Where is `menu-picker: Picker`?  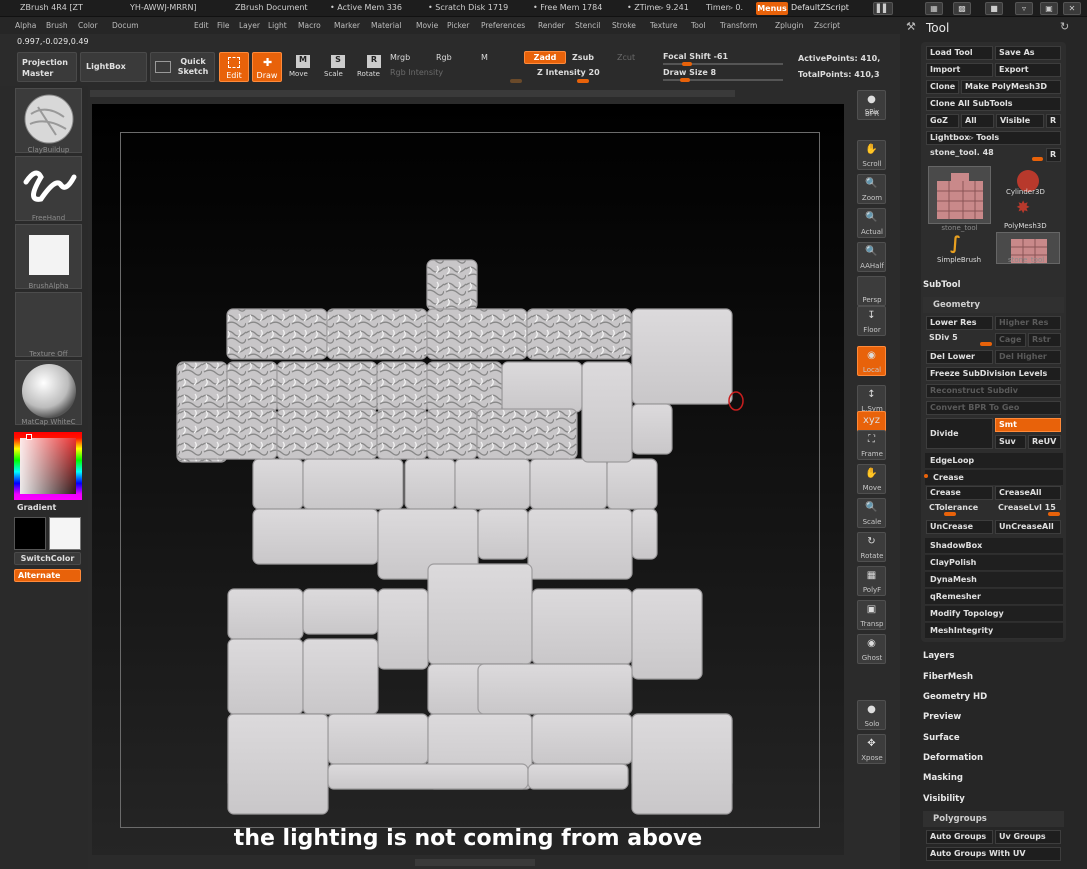 menu-picker: Picker is located at coordinates (458, 25).